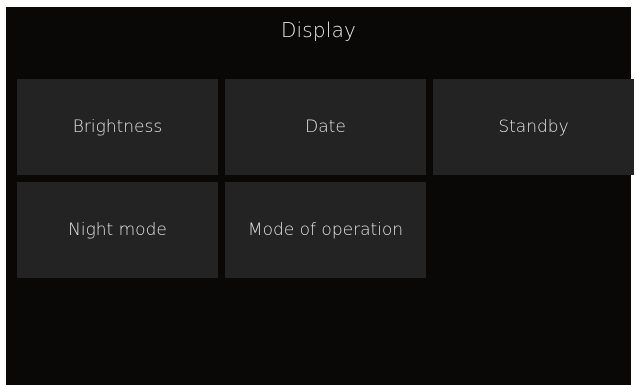 The width and height of the screenshot is (635, 385). I want to click on mode-of-operation-button: Mode of operation, so click(325, 230).